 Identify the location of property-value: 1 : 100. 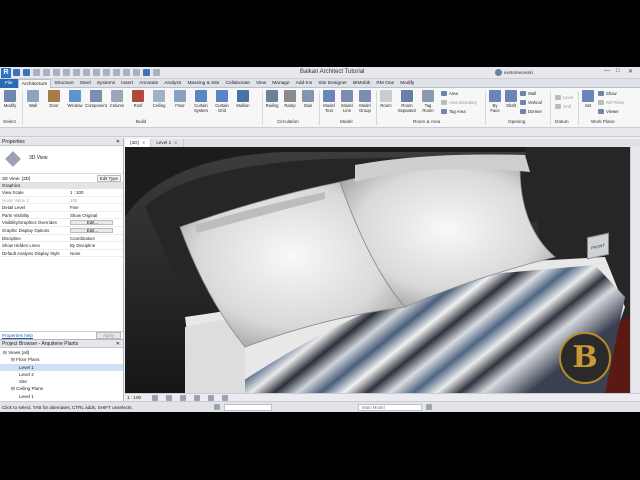
(95, 192).